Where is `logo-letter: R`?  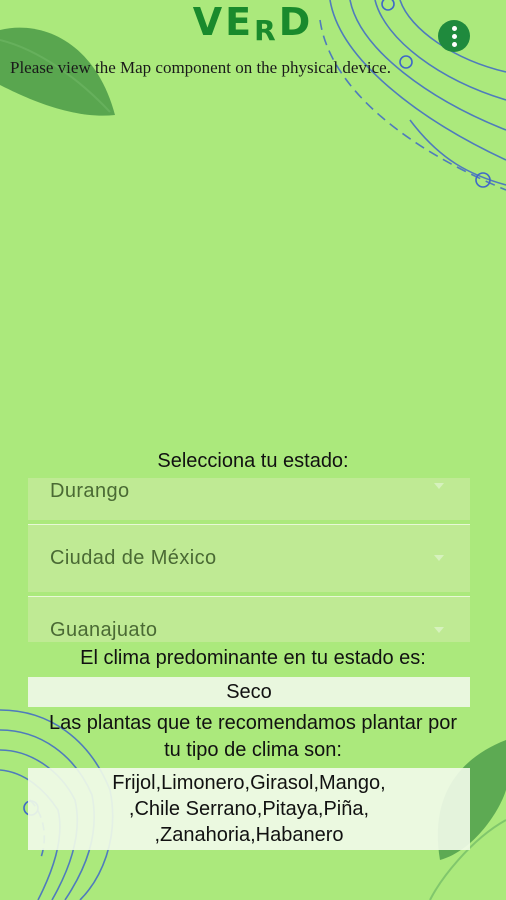 logo-letter: R is located at coordinates (266, 30).